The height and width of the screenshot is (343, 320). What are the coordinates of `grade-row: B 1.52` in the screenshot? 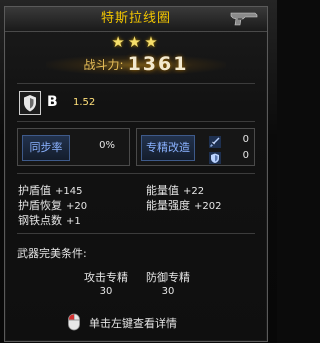 It's located at (136, 104).